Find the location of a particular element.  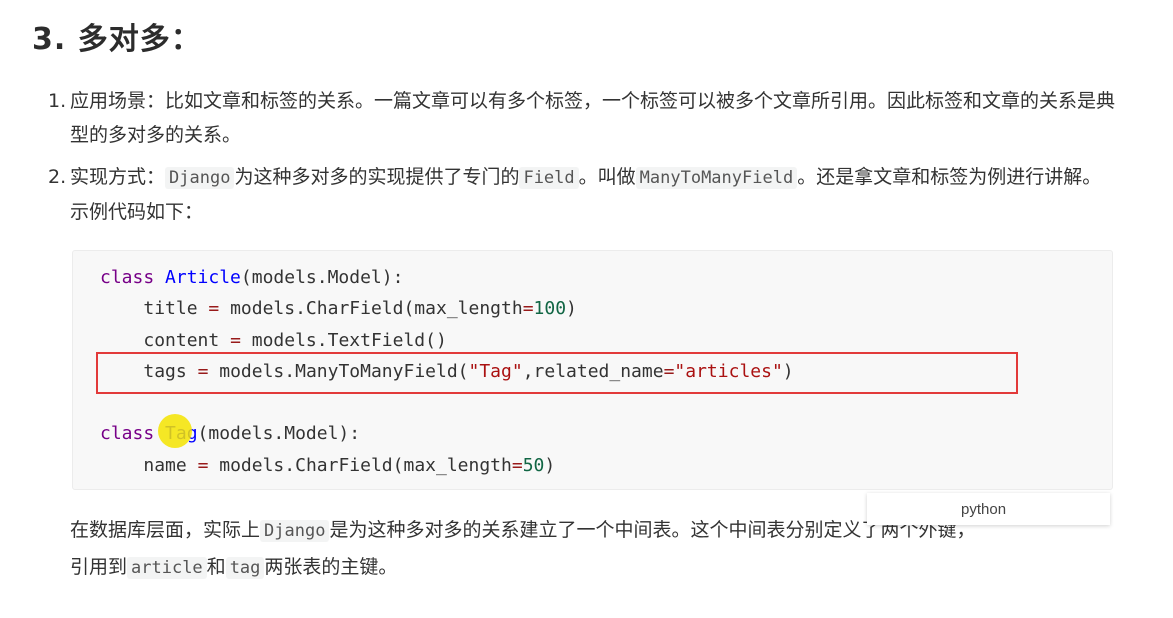

text-segment: 两张表的主键。 is located at coordinates (331, 567).